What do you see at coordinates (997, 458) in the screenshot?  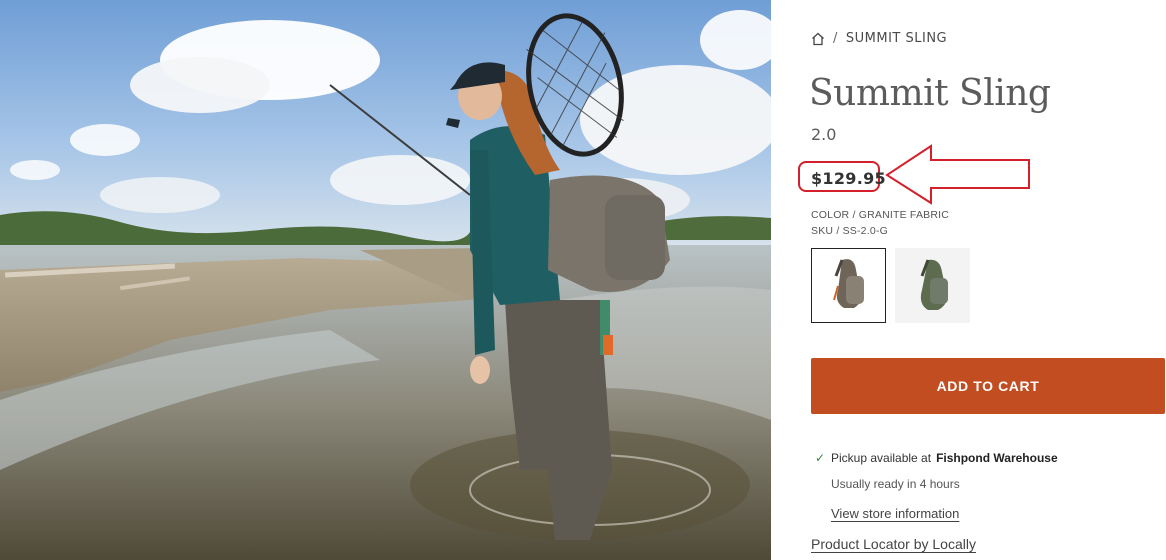 I see `pickup-store-name: Fishpond Warehouse` at bounding box center [997, 458].